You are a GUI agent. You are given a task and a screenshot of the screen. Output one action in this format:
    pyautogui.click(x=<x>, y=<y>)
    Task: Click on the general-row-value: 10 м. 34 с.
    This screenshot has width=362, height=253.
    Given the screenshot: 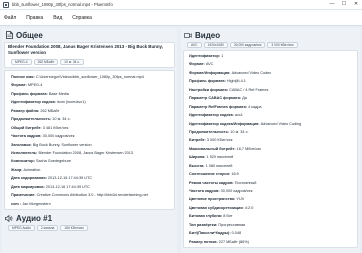 What is the action you would take?
    pyautogui.click(x=61, y=119)
    